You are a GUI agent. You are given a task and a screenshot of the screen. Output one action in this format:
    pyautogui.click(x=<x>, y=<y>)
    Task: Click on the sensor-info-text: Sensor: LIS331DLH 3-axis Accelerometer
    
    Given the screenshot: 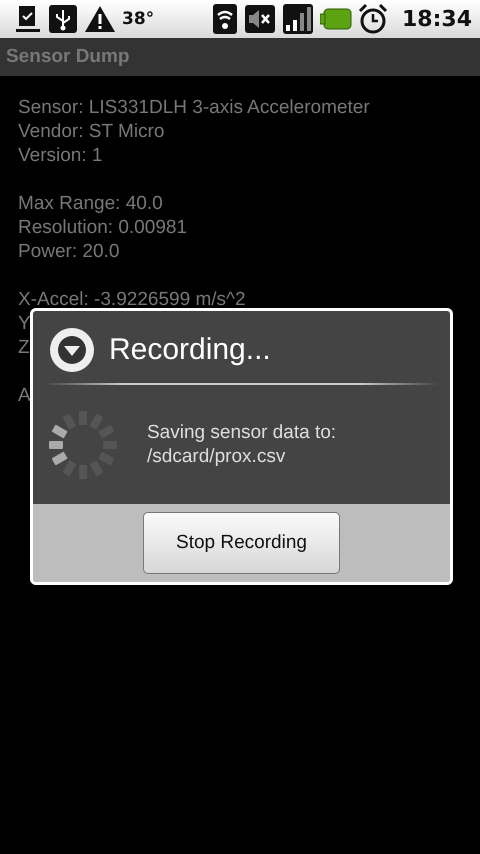 What is the action you would take?
    pyautogui.click(x=194, y=108)
    